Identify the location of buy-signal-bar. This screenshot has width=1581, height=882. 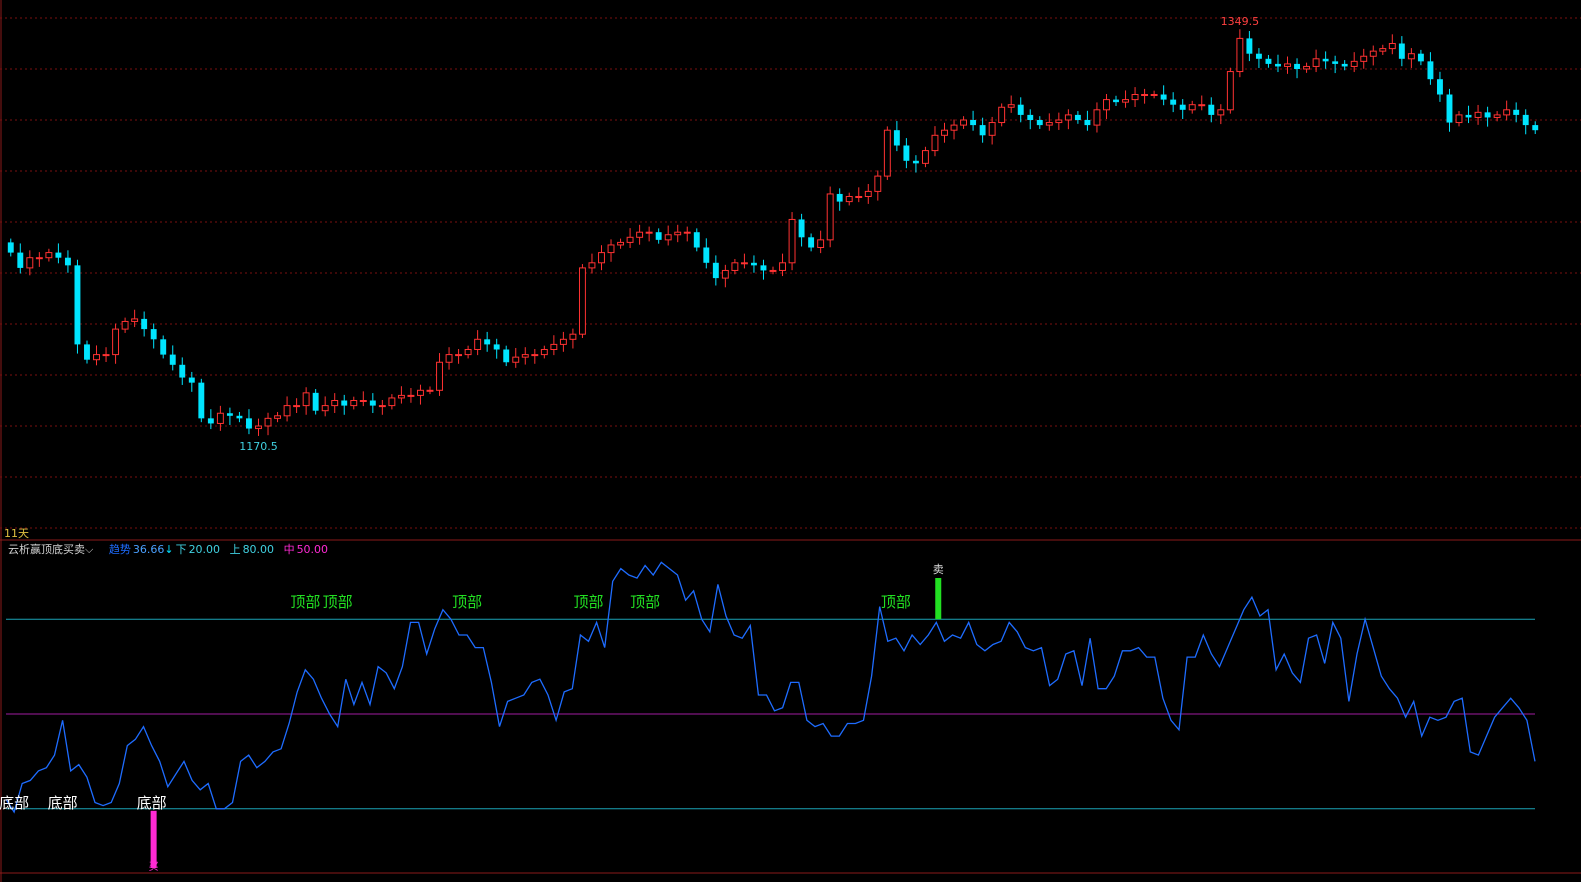
(153, 839).